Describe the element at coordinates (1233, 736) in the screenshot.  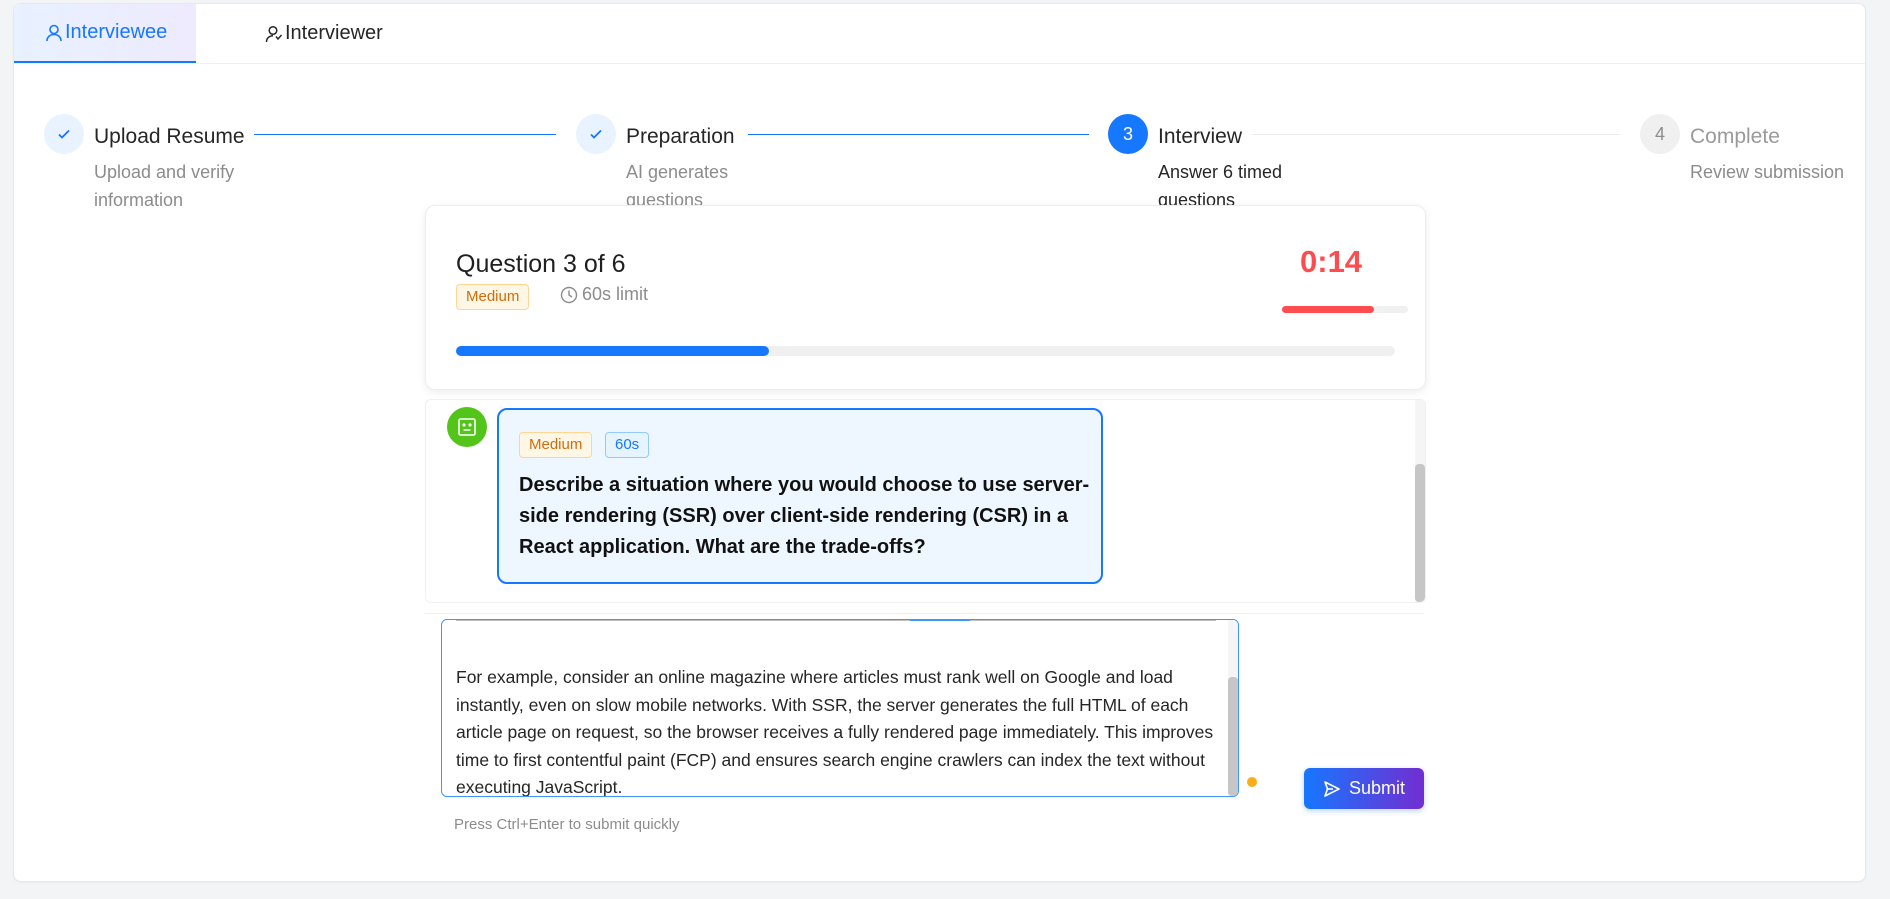
I see `answer-scrollbar-thumb` at that location.